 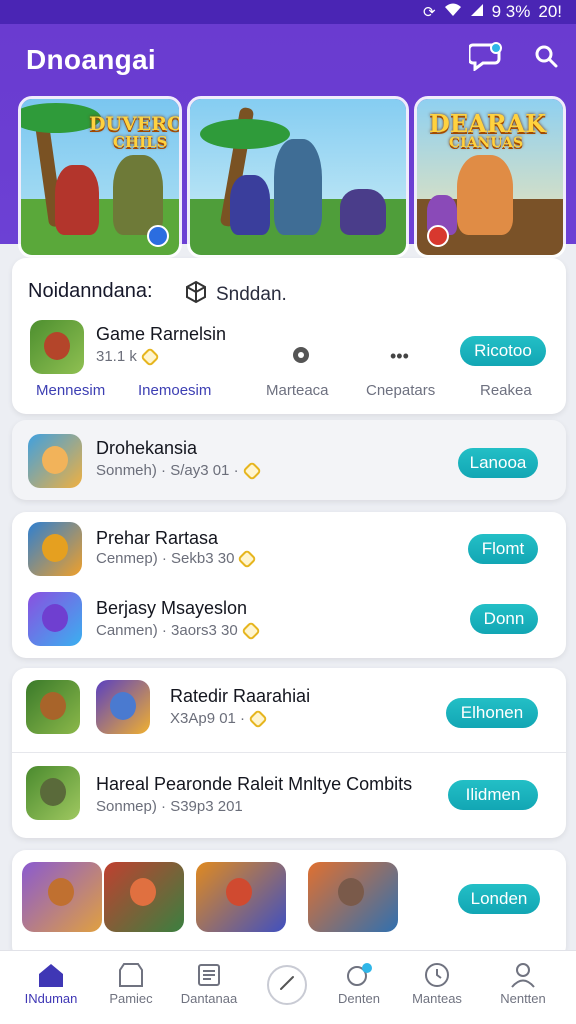 I want to click on compass-icon, so click(x=287, y=985).